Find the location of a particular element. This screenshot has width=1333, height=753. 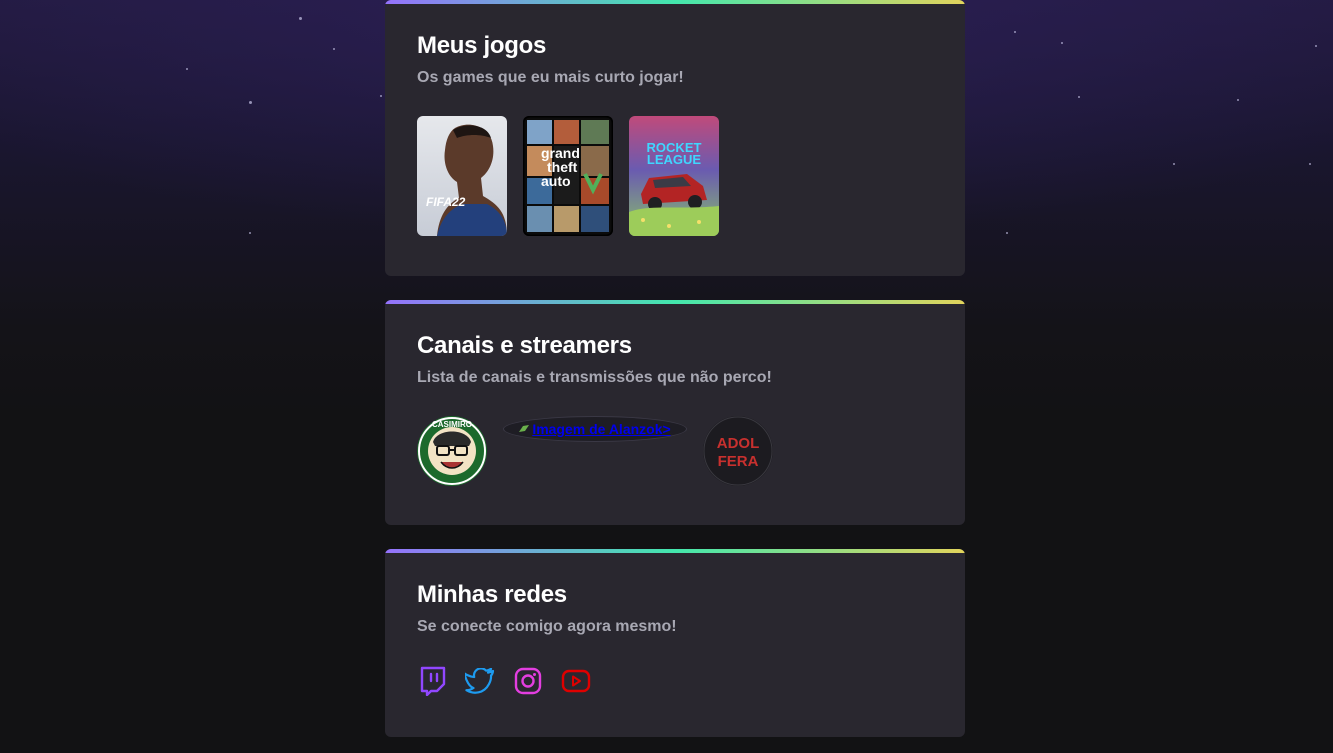

streamer-avatar-casimiro: CASIMIRO is located at coordinates (452, 451).